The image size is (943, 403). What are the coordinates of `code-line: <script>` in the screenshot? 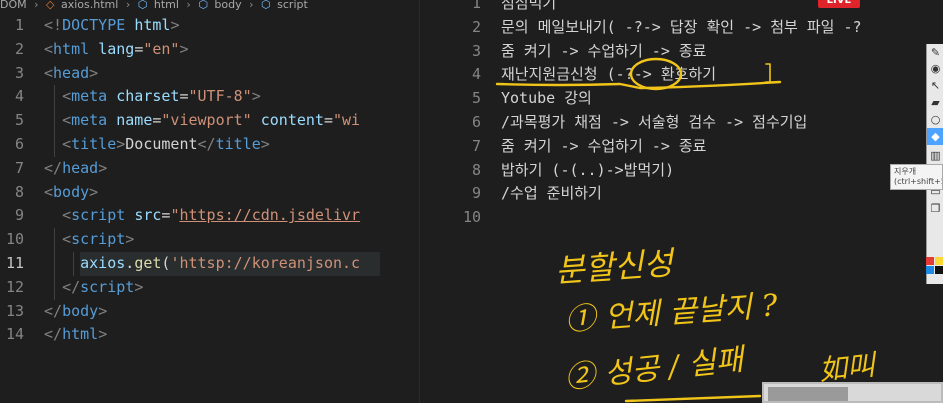 It's located at (89, 240).